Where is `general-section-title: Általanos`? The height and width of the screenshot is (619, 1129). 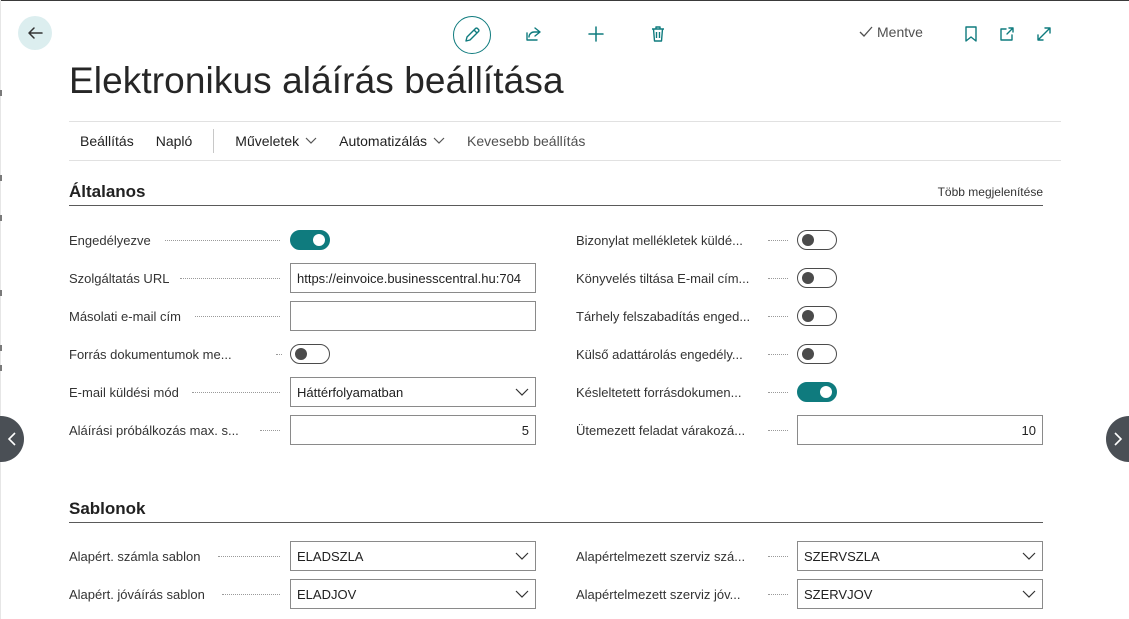
general-section-title: Általanos is located at coordinates (107, 192).